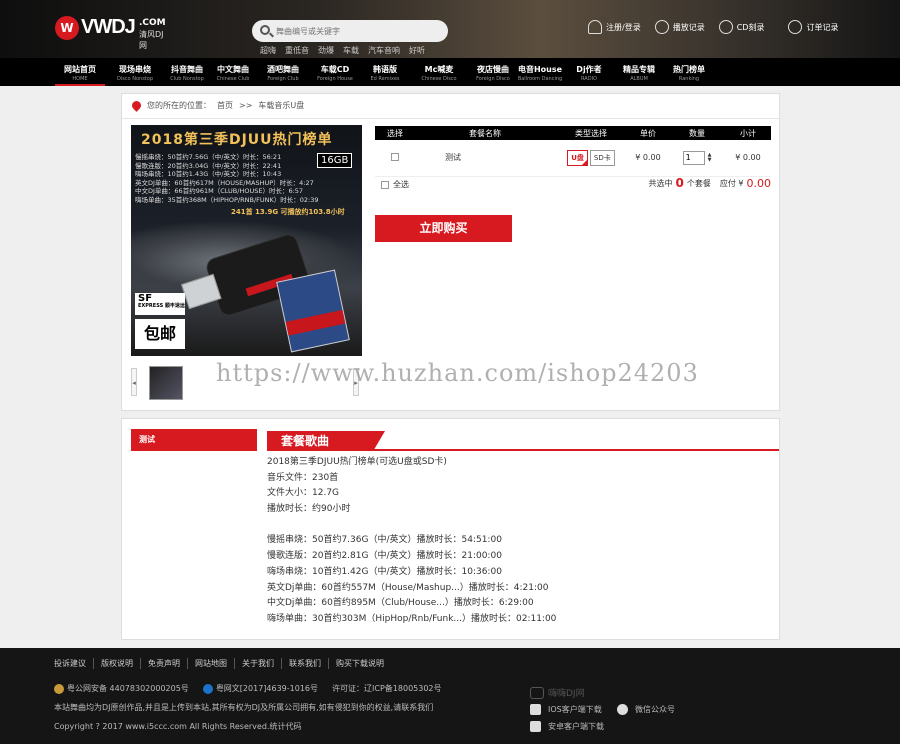 The image size is (900, 744). What do you see at coordinates (288, 212) in the screenshot?
I see `image-total: 241首 13.9G 可播放约103.8小时` at bounding box center [288, 212].